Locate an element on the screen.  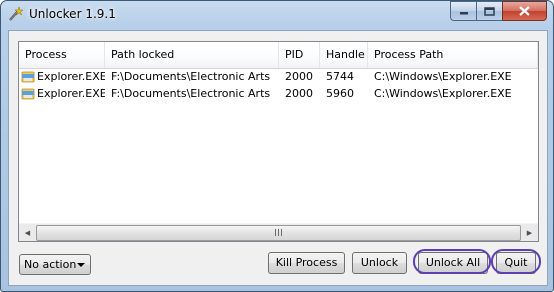
close-icon is located at coordinates (524, 11).